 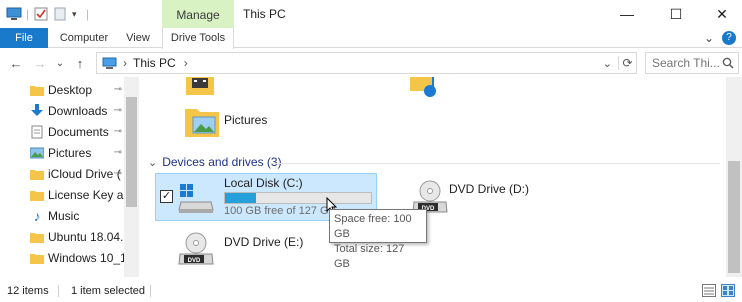 I want to click on local-disk-icon, so click(x=196, y=199).